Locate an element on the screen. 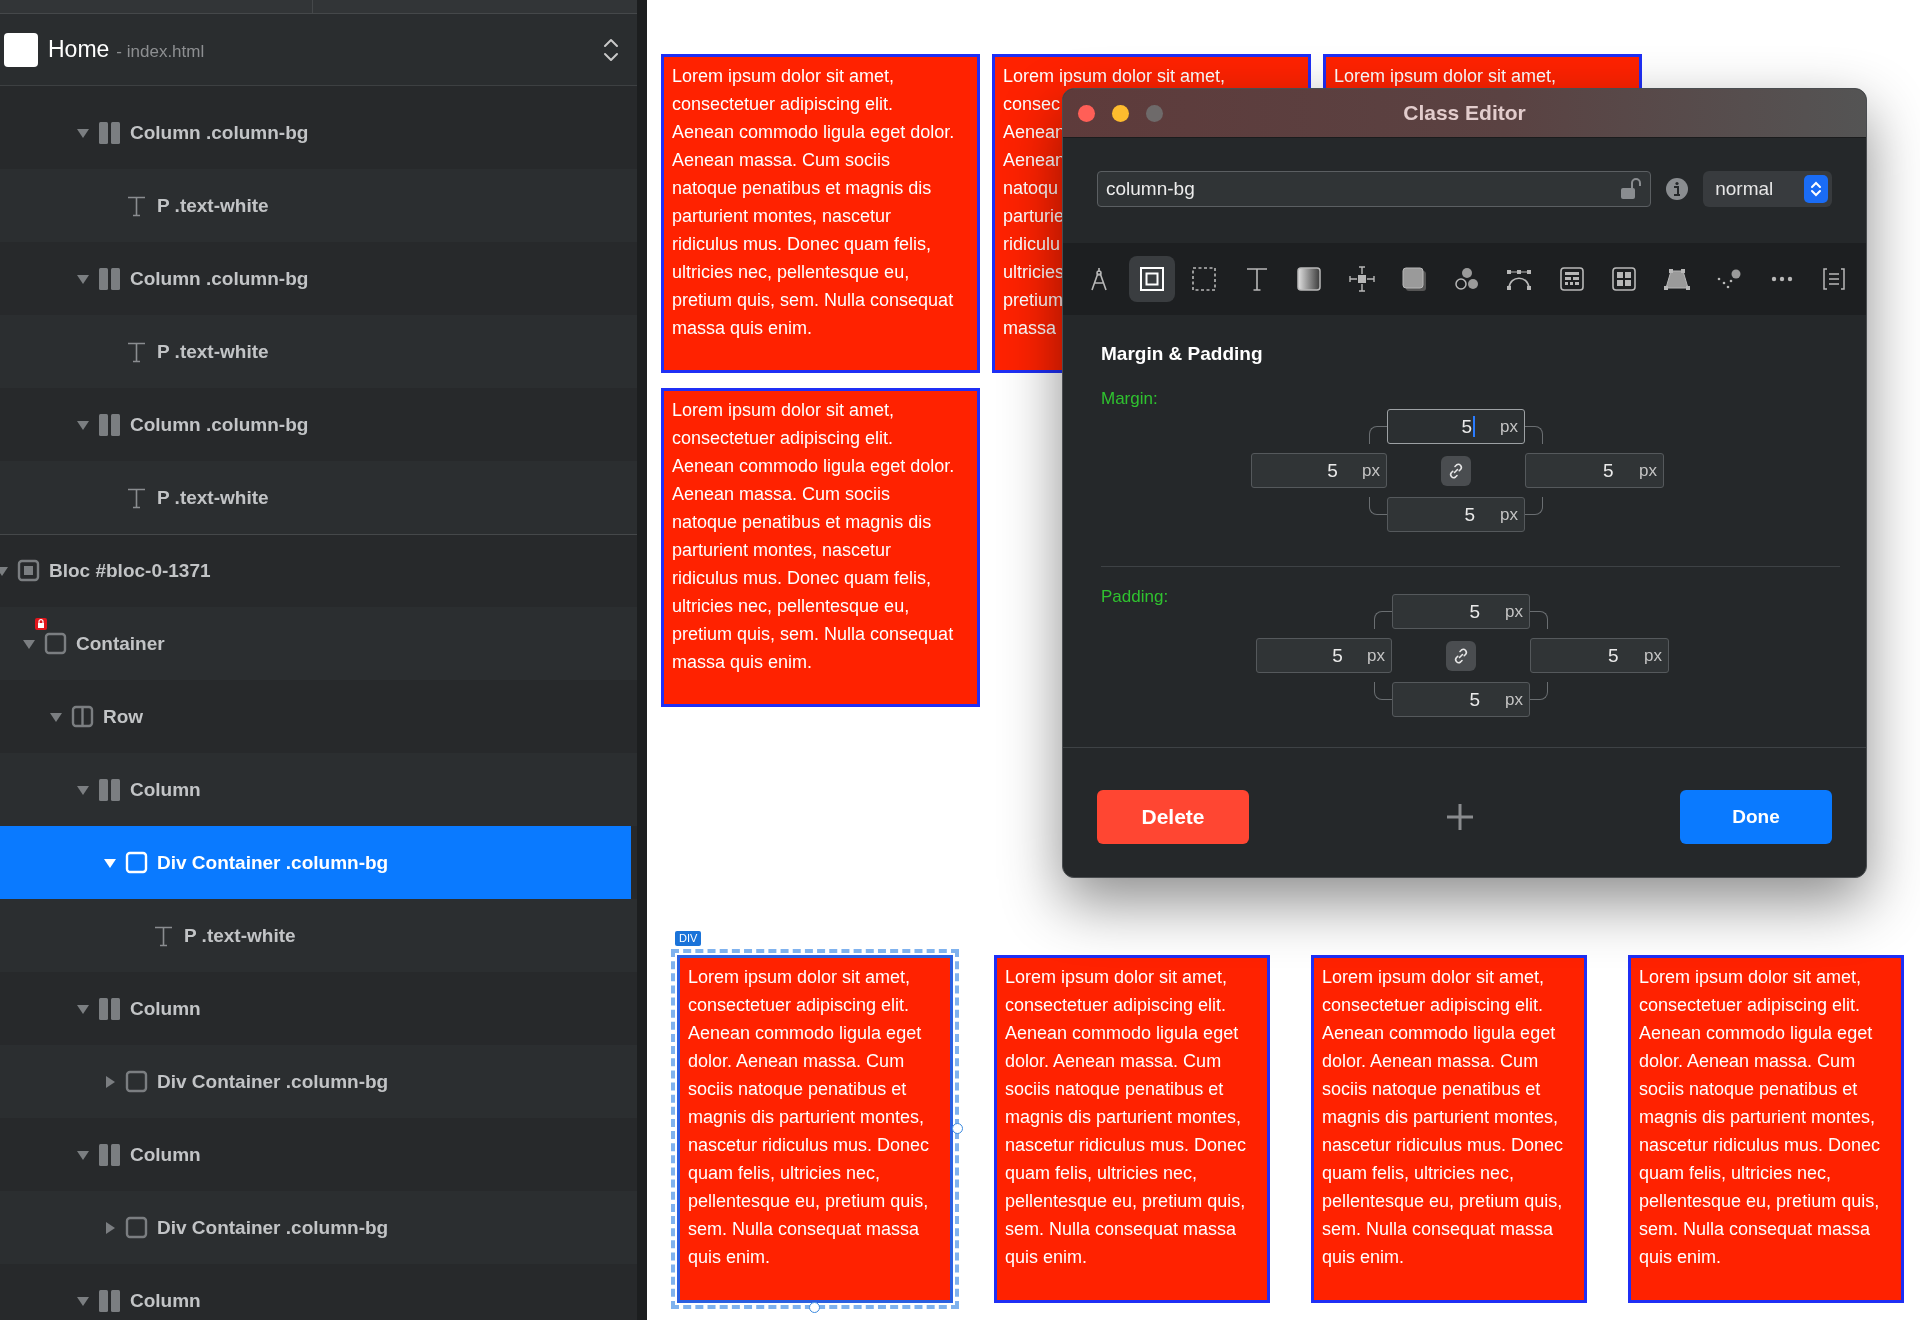  page-thumbnail is located at coordinates (21, 49).